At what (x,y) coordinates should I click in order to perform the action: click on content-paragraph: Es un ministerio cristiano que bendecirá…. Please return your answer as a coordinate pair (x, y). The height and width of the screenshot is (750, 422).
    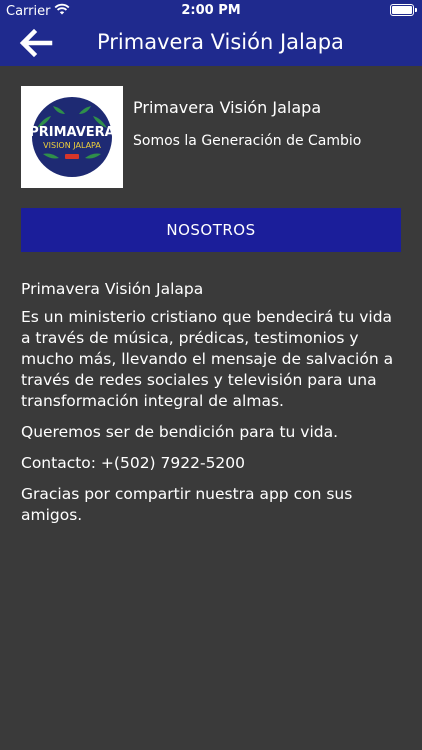
    Looking at the image, I should click on (207, 359).